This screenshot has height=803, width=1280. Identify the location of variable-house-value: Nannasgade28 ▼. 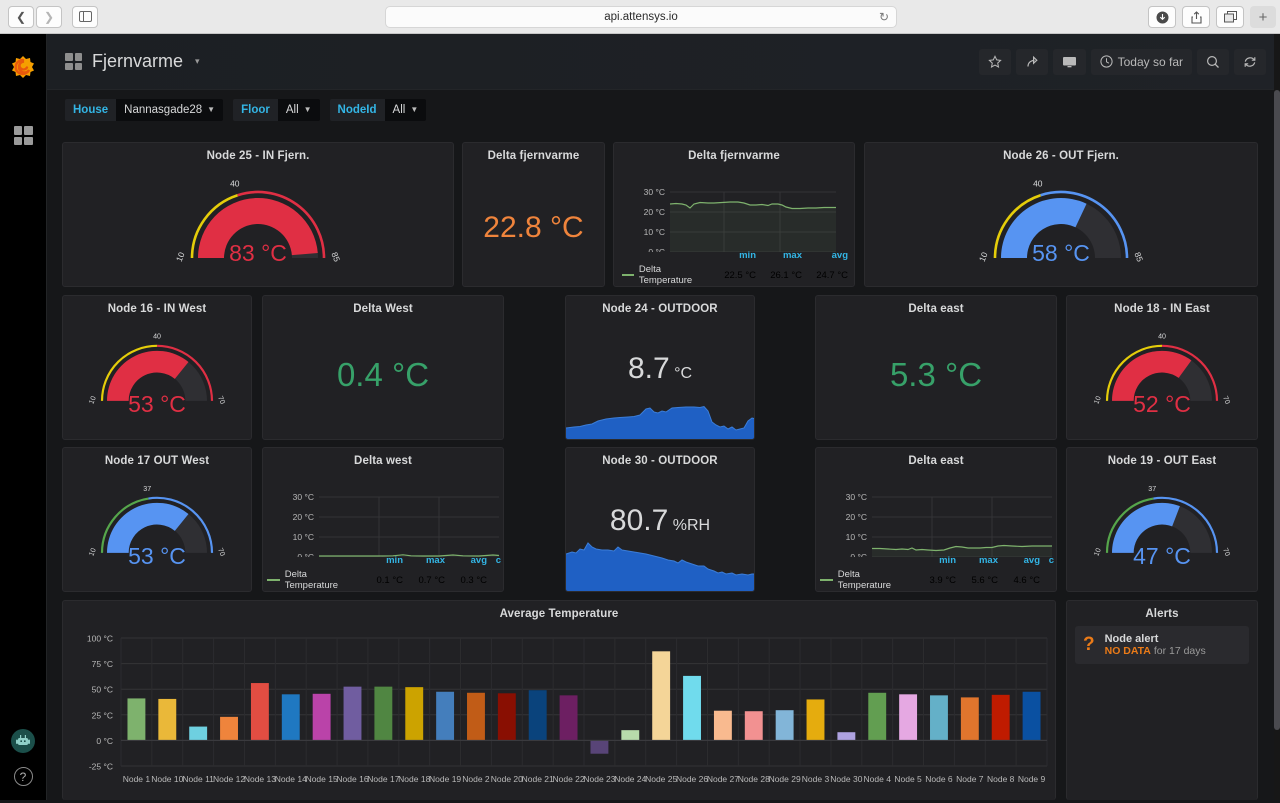
(170, 110).